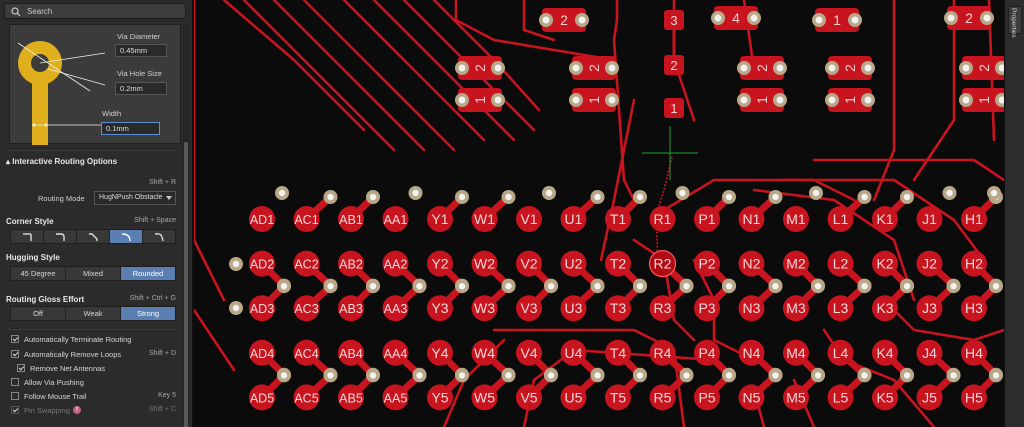 This screenshot has height=427, width=1024. Describe the element at coordinates (841, 219) in the screenshot. I see `bga-pad-label: L1` at that location.